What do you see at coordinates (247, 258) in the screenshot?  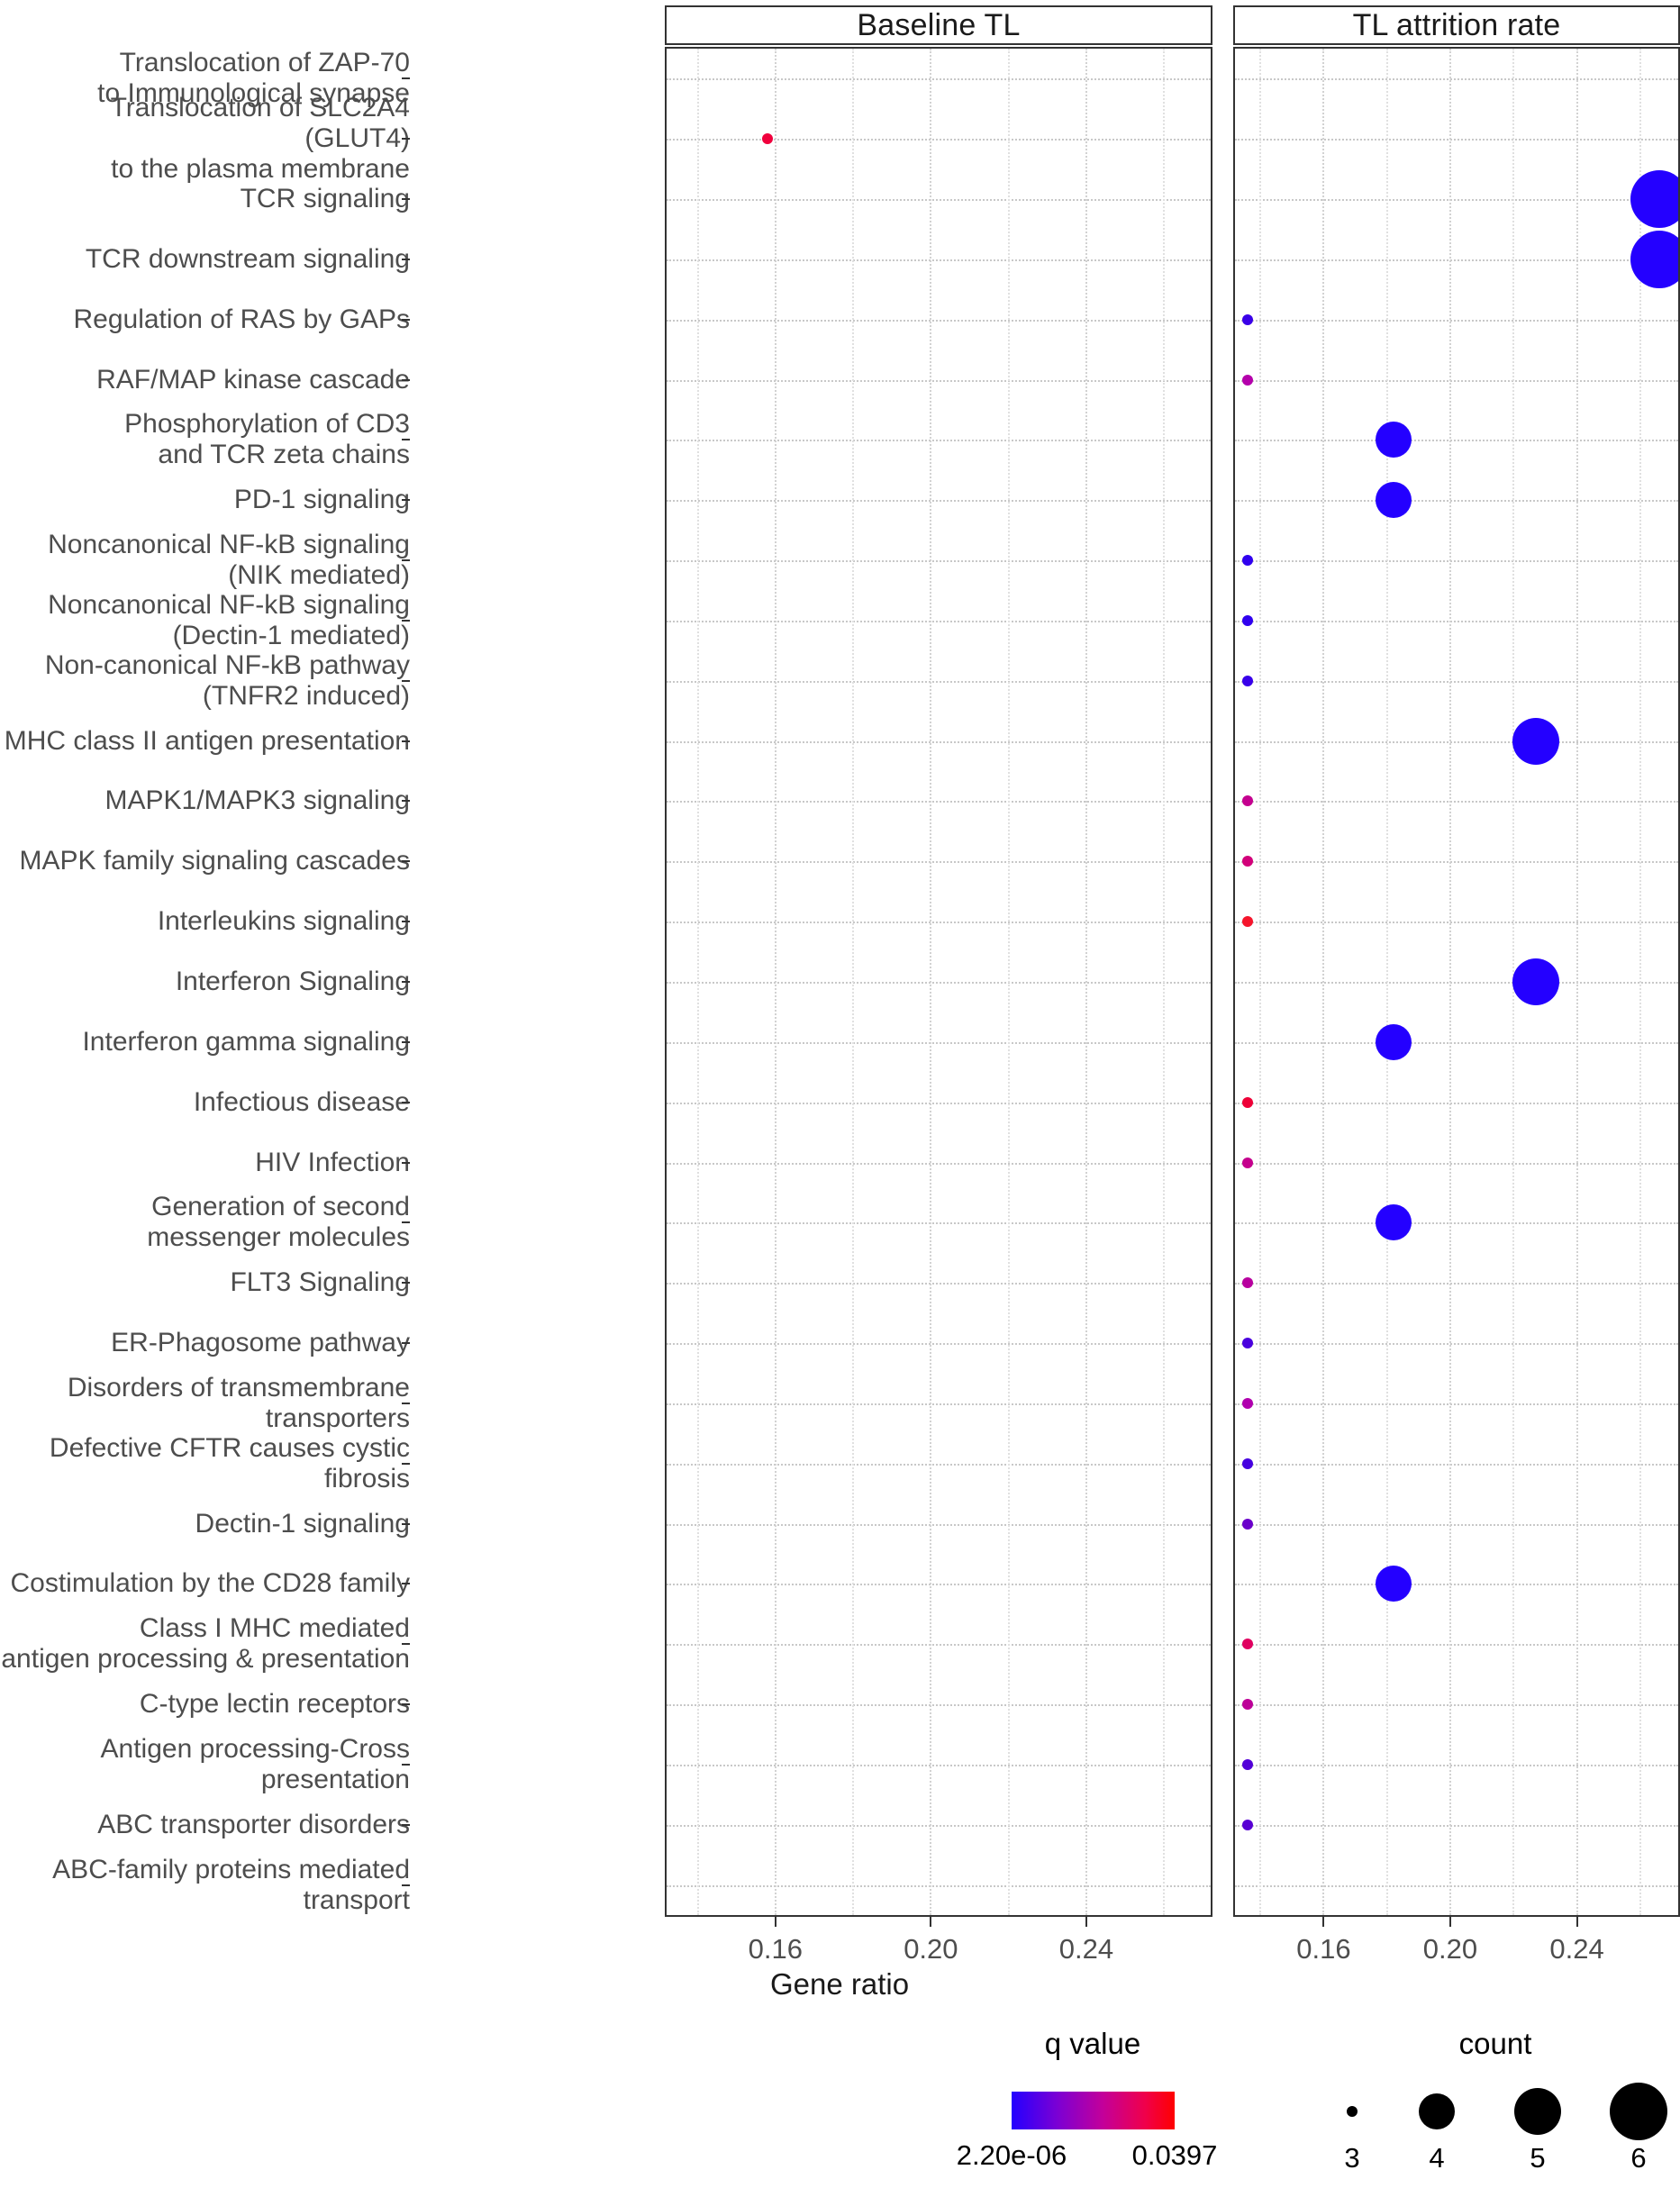 I see `y-axis-label: TCR downstream signaling` at bounding box center [247, 258].